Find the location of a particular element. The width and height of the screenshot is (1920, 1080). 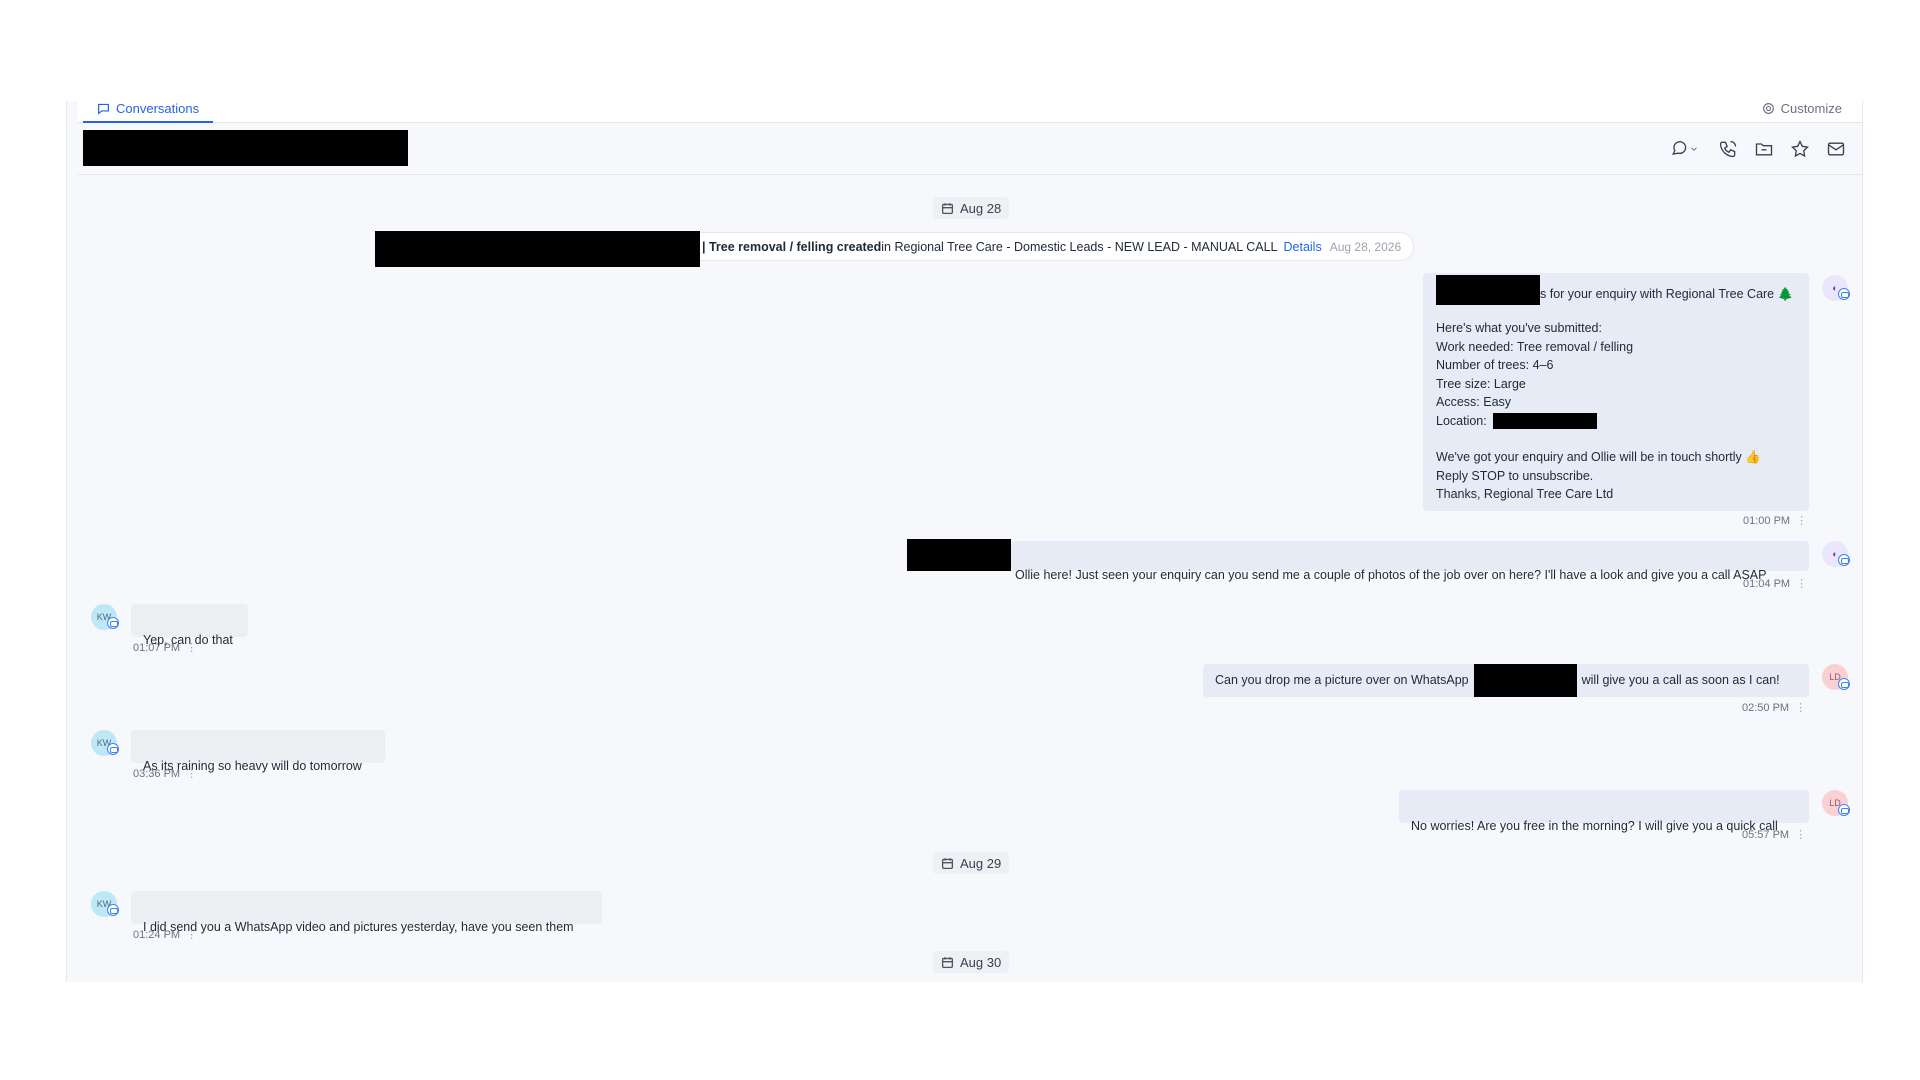

activity-date: Aug 28, 2026 is located at coordinates (1365, 246).